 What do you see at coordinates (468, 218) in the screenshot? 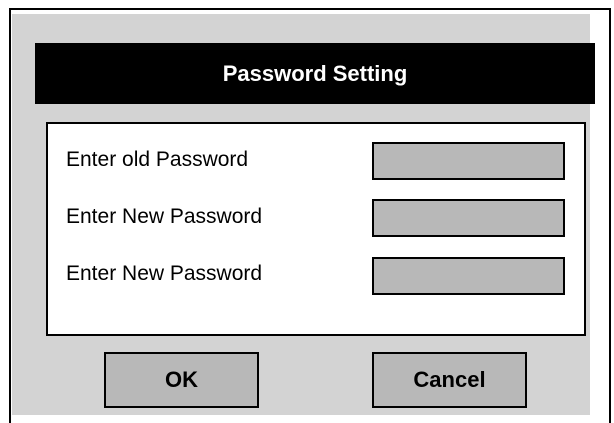
I see `new-password-field` at bounding box center [468, 218].